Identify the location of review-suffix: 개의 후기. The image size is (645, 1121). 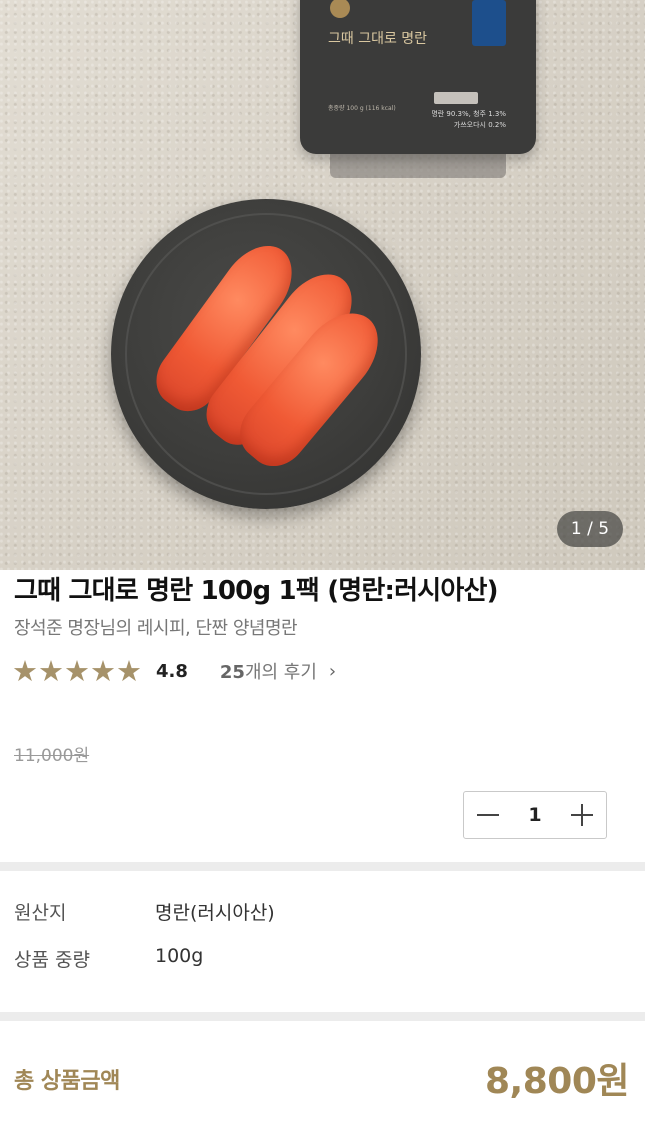
(280, 672).